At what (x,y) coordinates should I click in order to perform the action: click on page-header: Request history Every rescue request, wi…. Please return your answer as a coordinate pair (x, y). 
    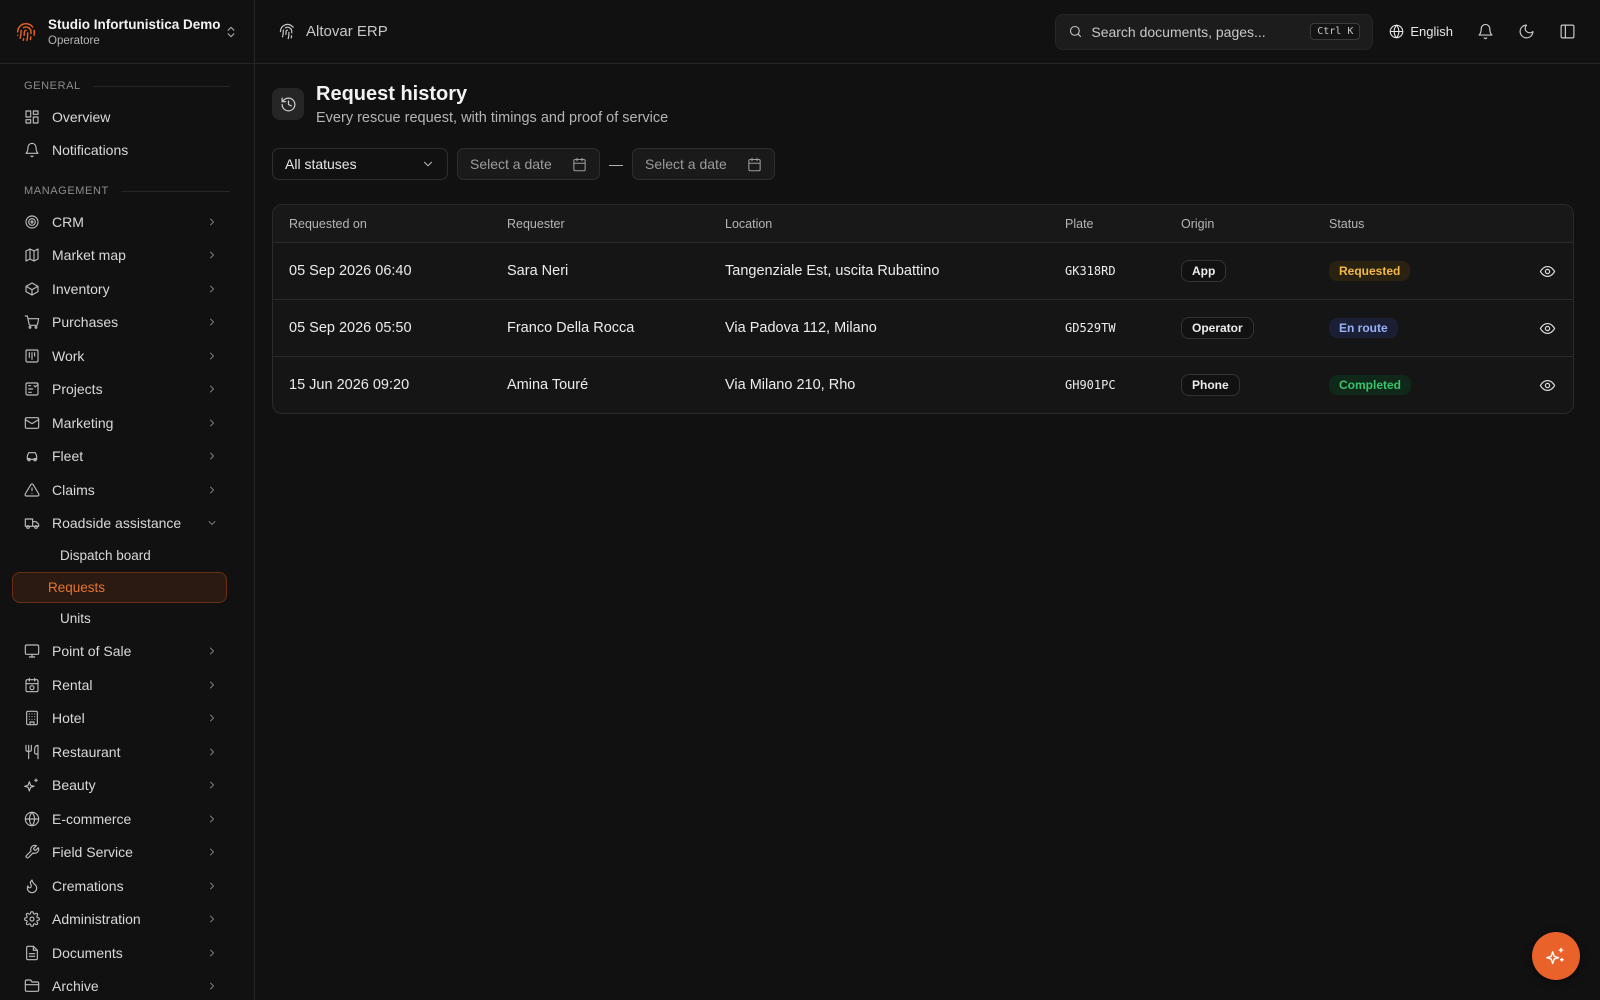
    Looking at the image, I should click on (923, 104).